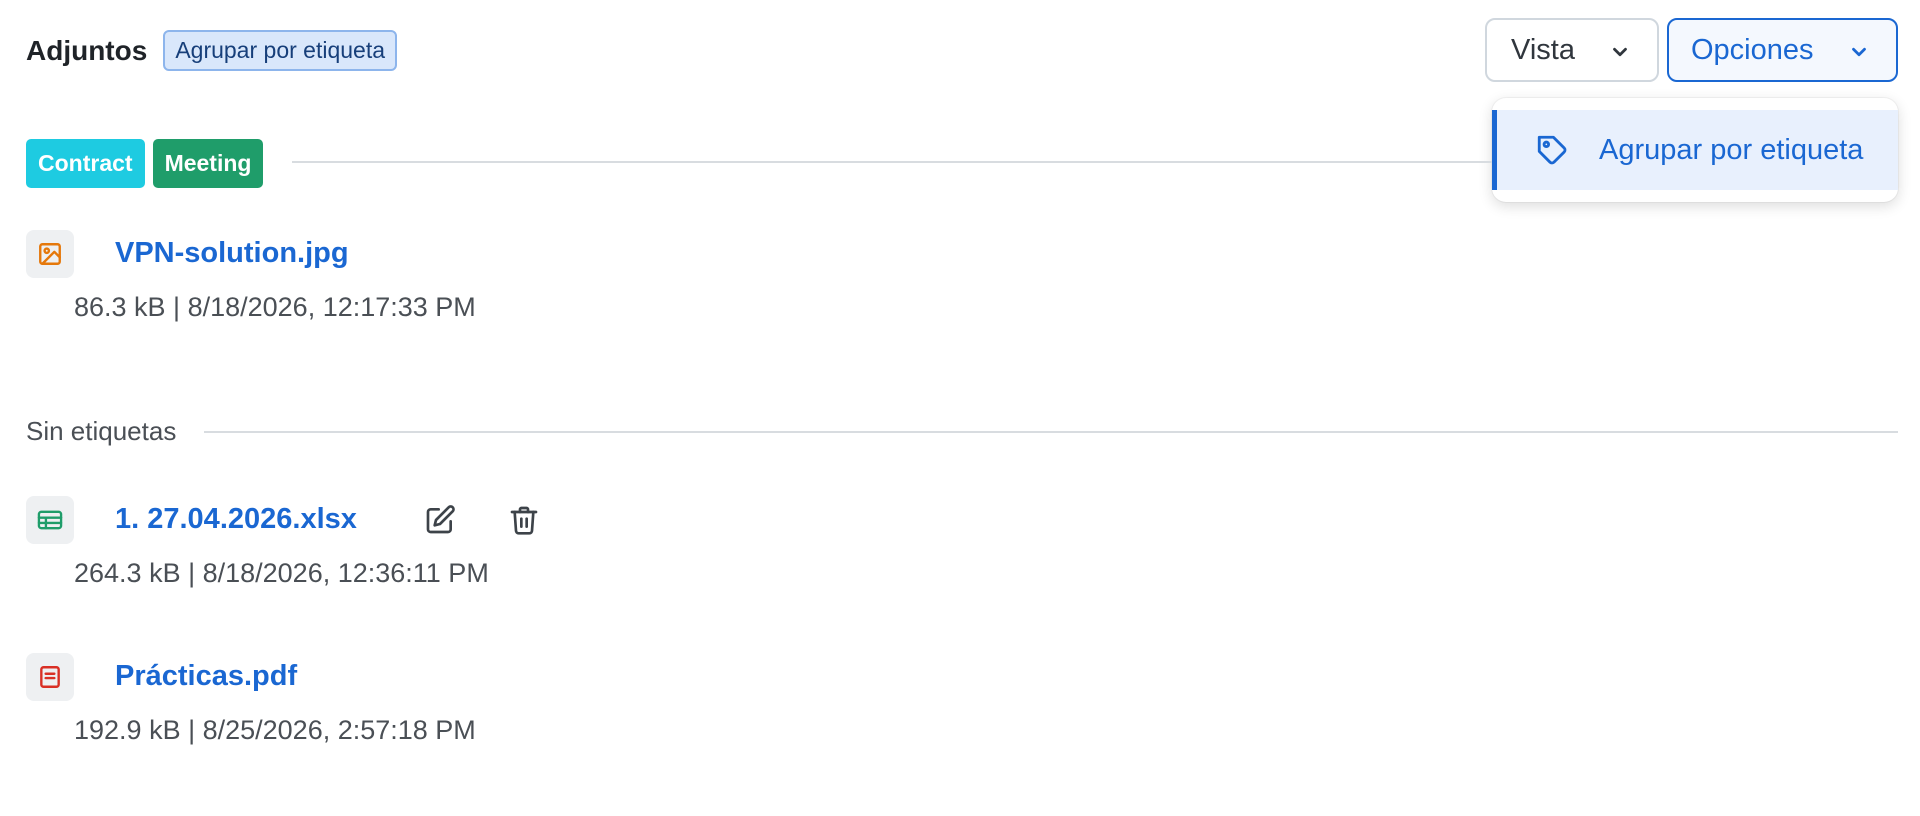  I want to click on pdf-file-icon, so click(50, 677).